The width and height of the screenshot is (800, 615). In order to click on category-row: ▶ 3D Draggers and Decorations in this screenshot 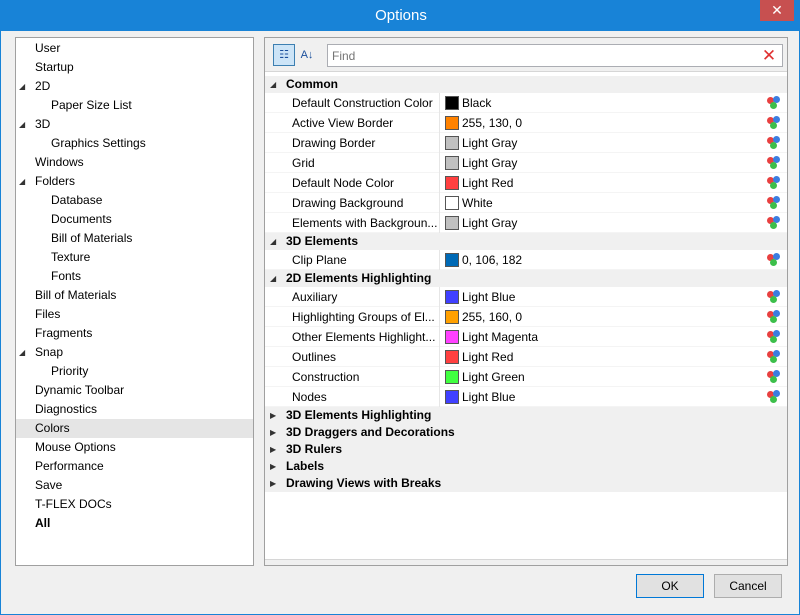, I will do `click(526, 432)`.